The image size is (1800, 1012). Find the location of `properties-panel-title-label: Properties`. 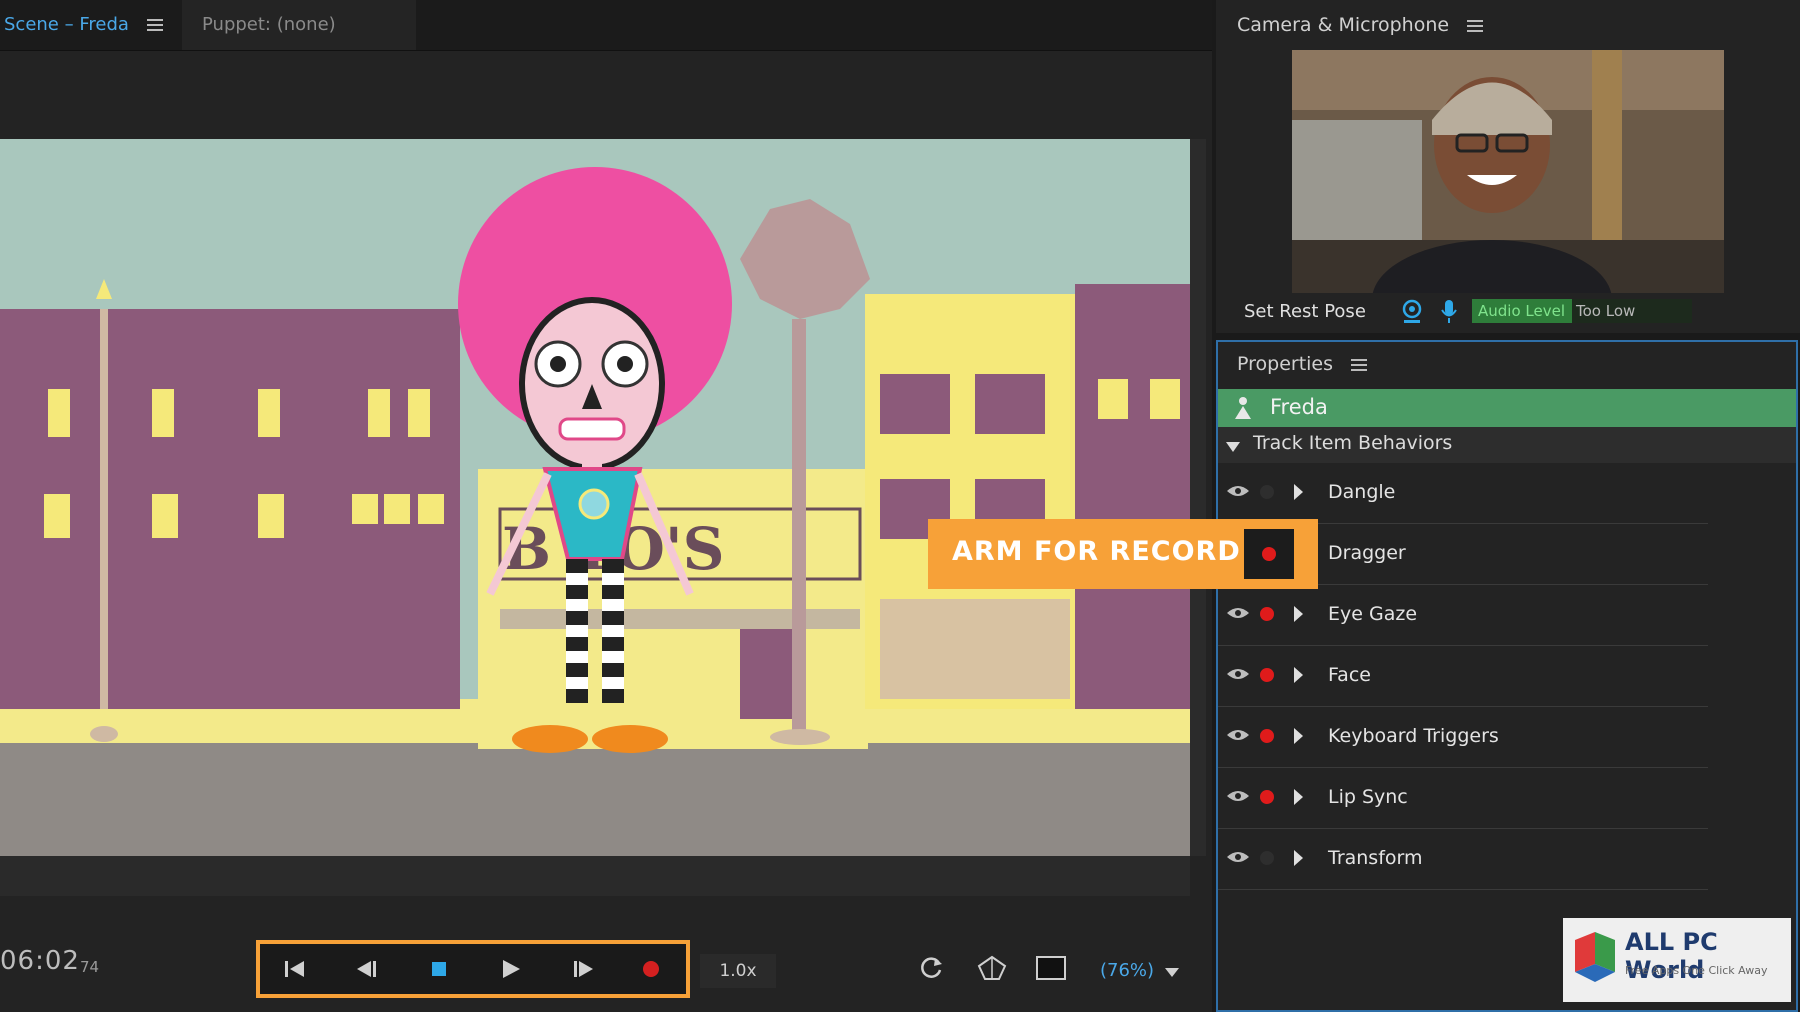

properties-panel-title-label: Properties is located at coordinates (1285, 364).